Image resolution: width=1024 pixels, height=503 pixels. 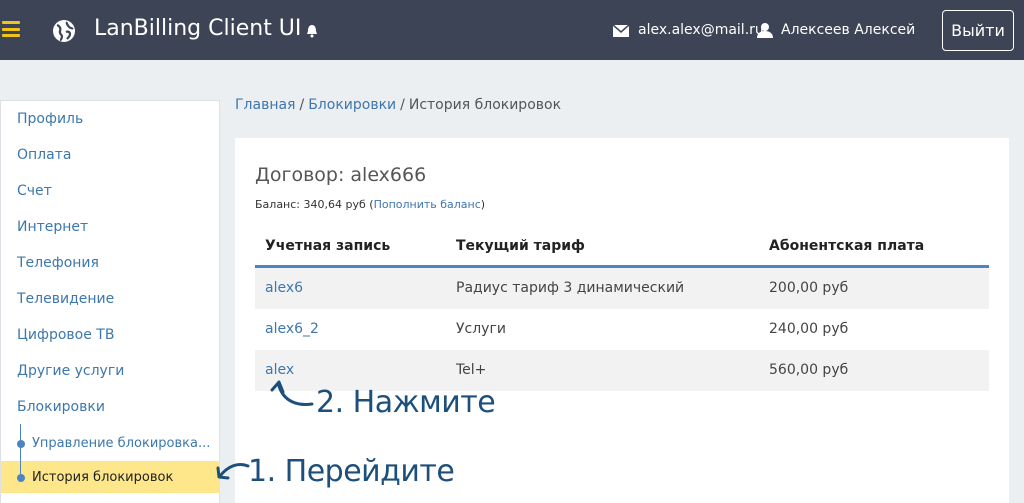 I want to click on balance-close: ), so click(x=483, y=204).